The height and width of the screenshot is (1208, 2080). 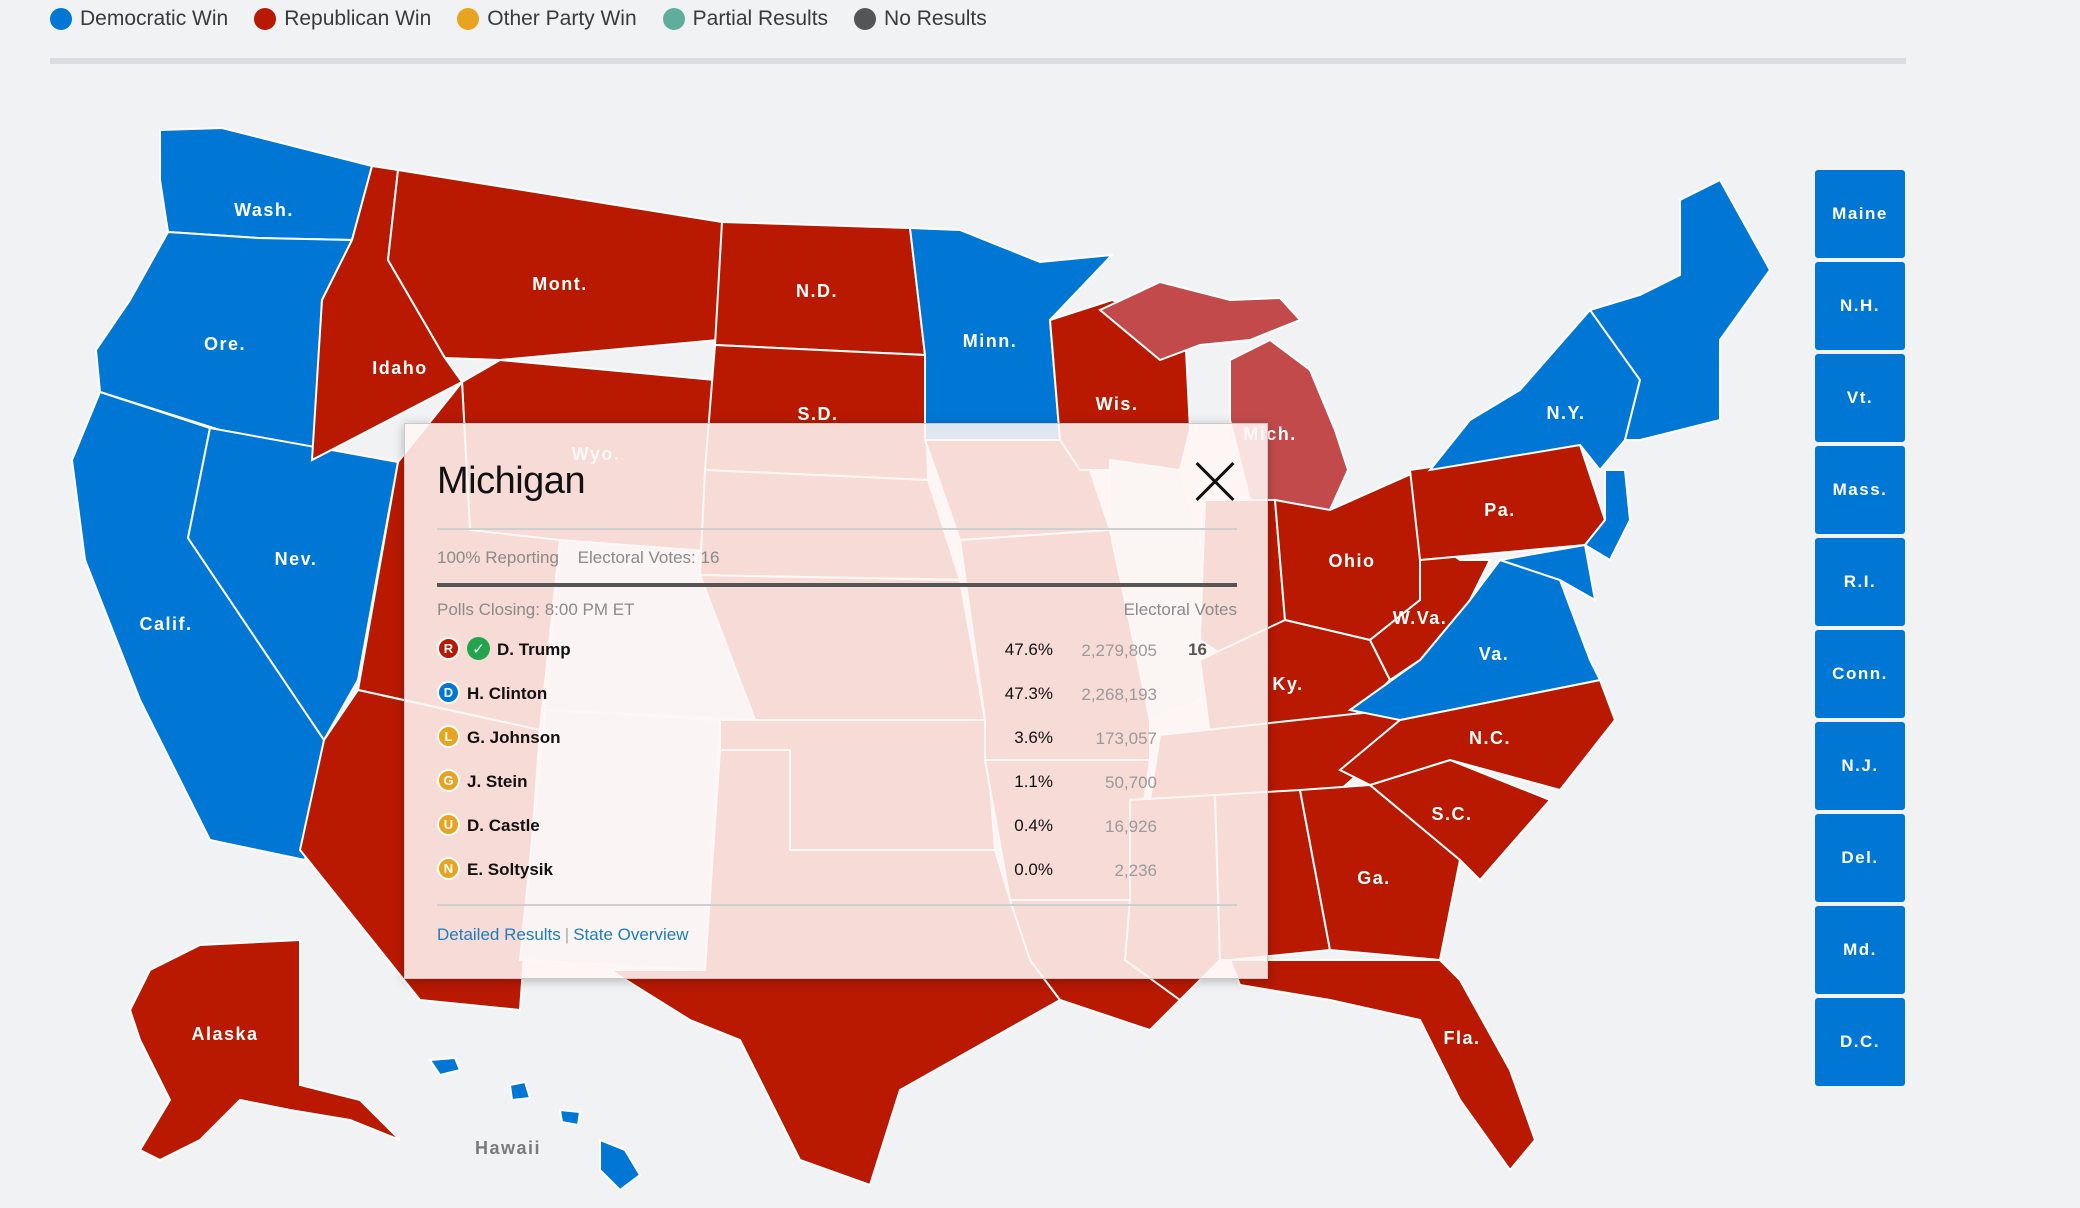 I want to click on candidate-name: D. Trump, so click(x=534, y=649).